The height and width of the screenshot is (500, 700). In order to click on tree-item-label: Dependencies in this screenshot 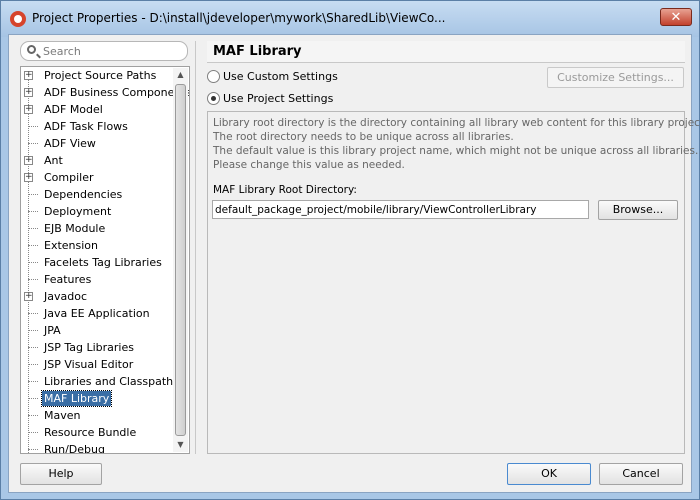, I will do `click(83, 194)`.